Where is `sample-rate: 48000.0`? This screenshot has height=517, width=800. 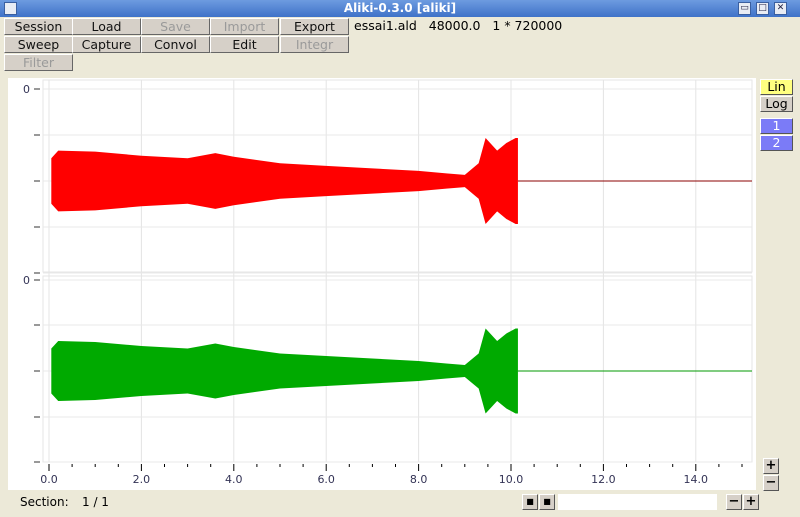 sample-rate: 48000.0 is located at coordinates (454, 25).